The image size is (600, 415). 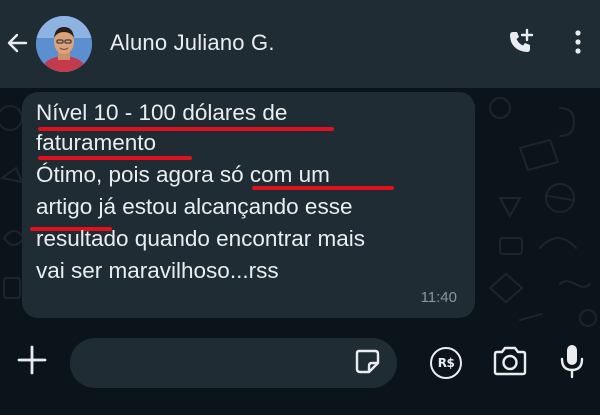 I want to click on plus-icon, so click(x=32, y=362).